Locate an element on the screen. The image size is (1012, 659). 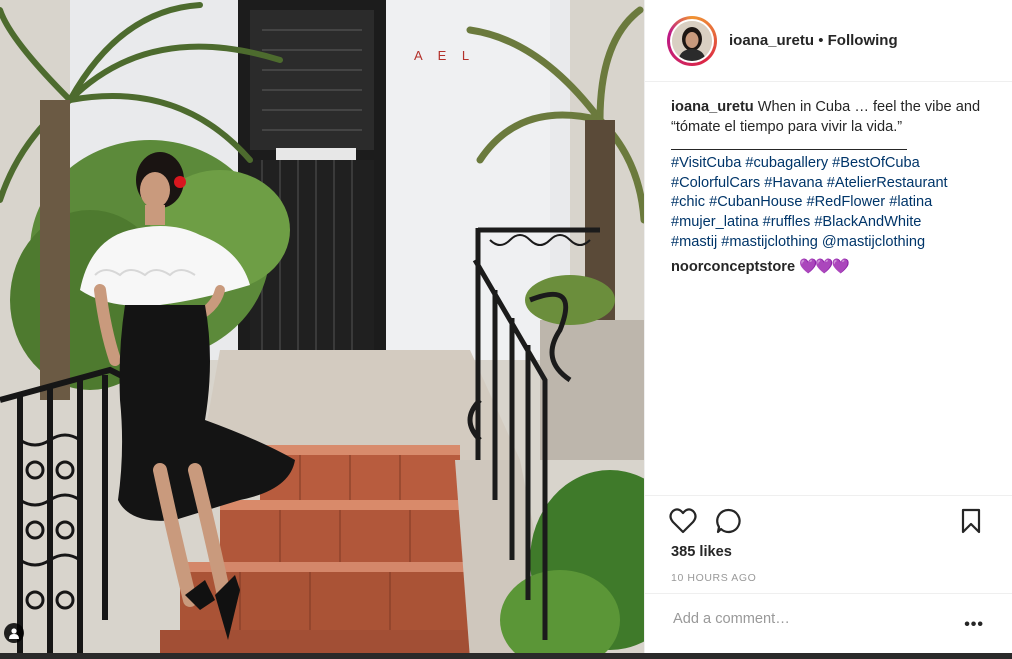
comment-username: noorconceptstore is located at coordinates (733, 267).